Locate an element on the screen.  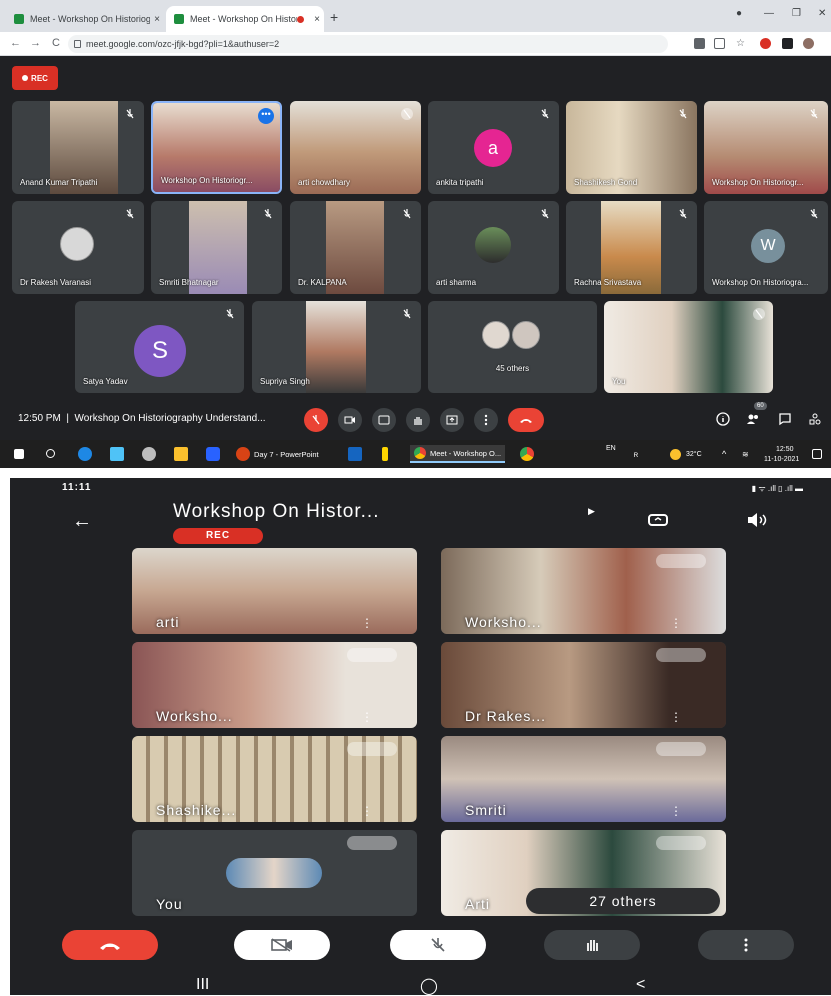
participant-tile: a ankita tripathi is located at coordinates (493, 147).